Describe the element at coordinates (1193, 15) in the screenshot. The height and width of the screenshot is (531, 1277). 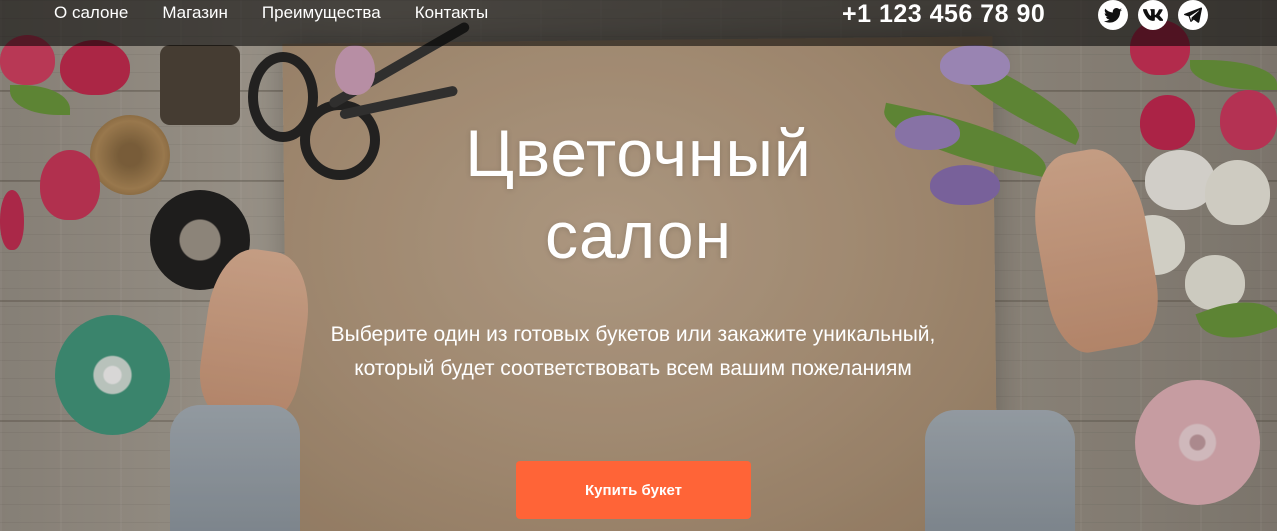
I see `telegram-icon` at that location.